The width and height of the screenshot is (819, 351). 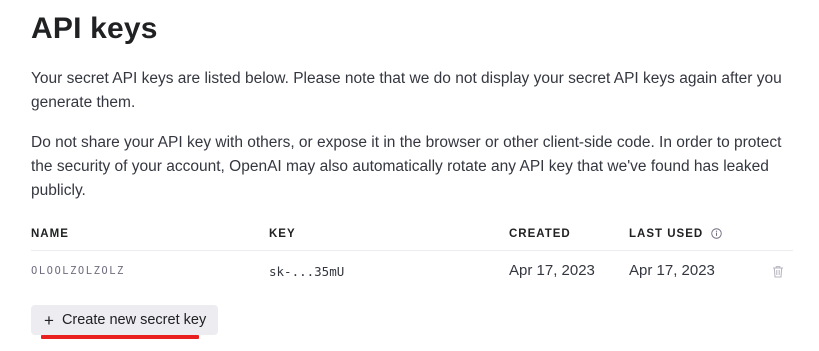 I want to click on column-header-key: KEY, so click(x=282, y=234).